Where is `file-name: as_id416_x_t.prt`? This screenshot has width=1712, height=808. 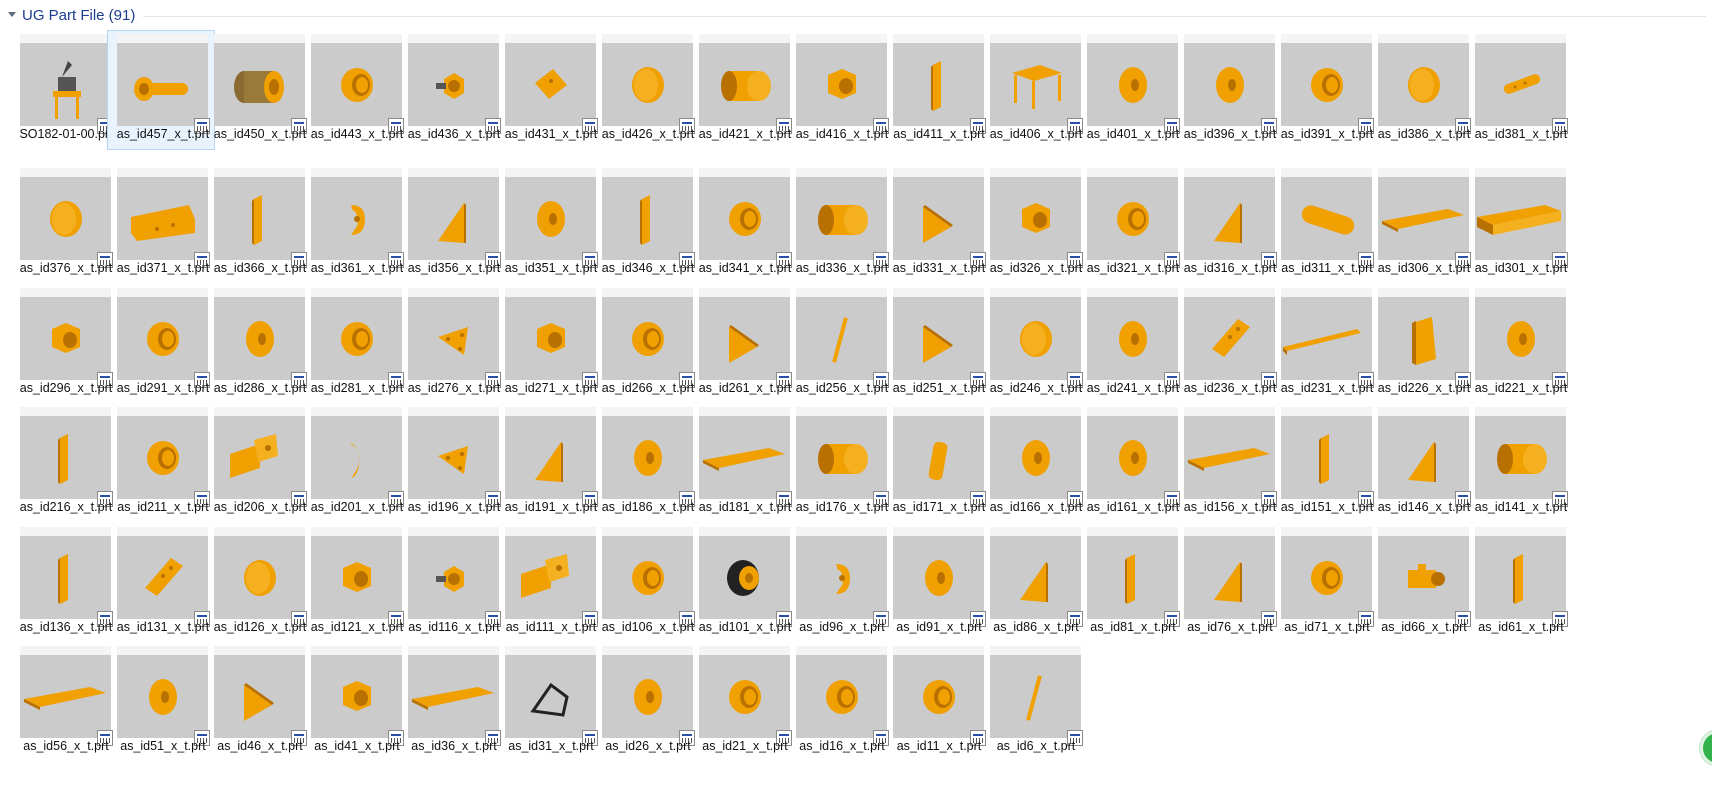
file-name: as_id416_x_t.prt is located at coordinates (842, 134).